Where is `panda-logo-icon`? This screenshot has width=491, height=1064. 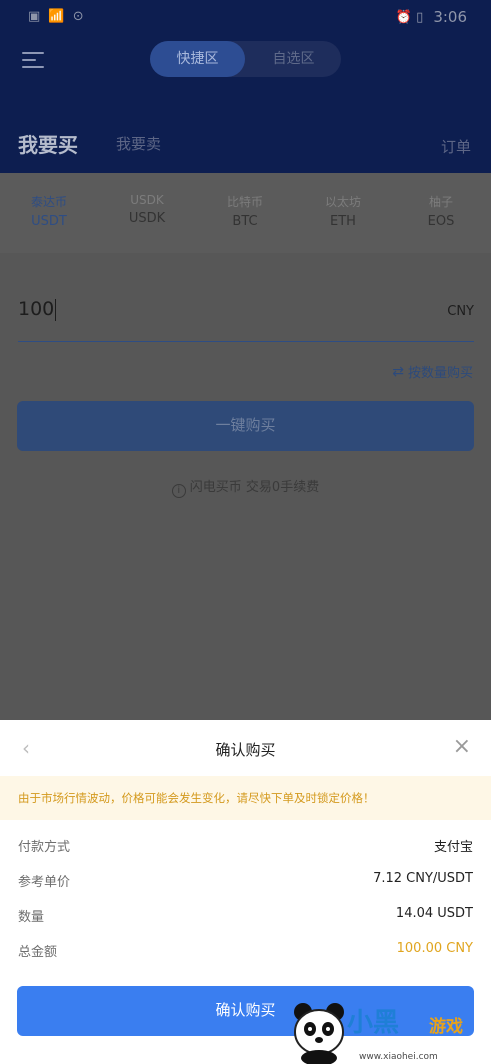 panda-logo-icon is located at coordinates (319, 1033).